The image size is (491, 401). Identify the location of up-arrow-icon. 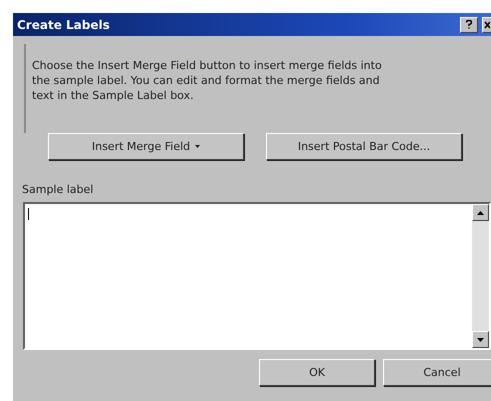
(480, 212).